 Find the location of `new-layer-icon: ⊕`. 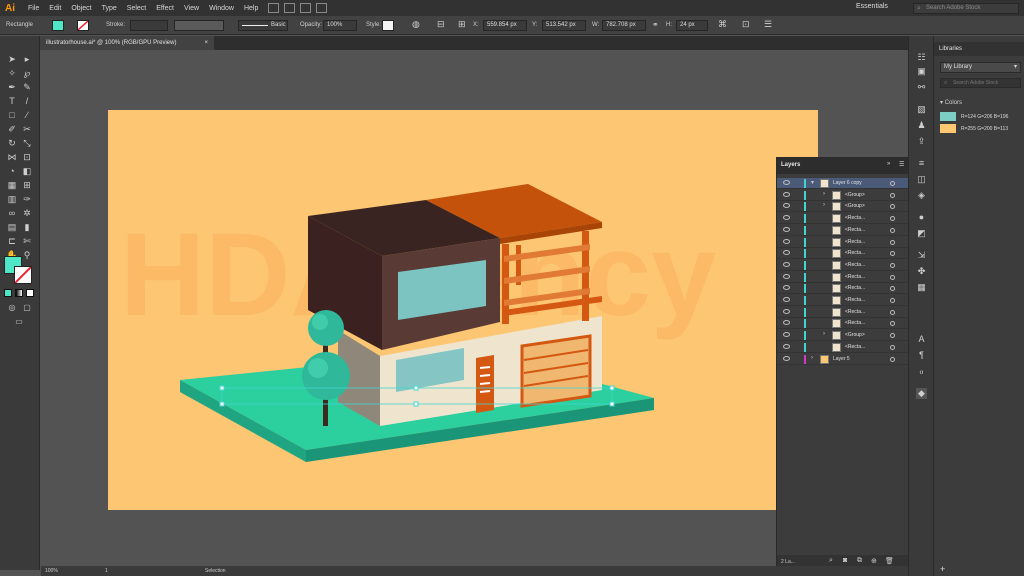

new-layer-icon: ⊕ is located at coordinates (874, 561).